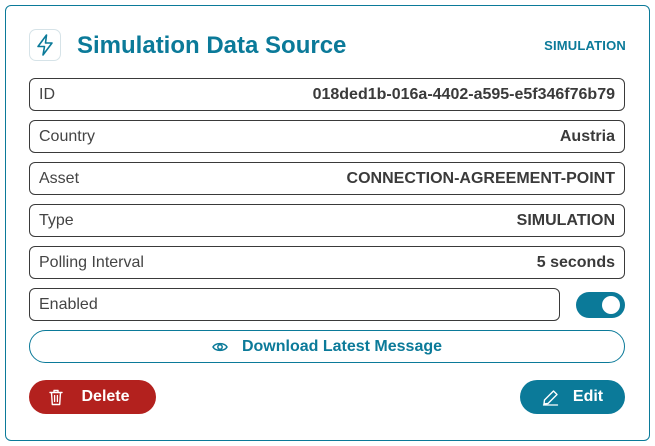 This screenshot has height=446, width=655. Describe the element at coordinates (575, 262) in the screenshot. I see `field-value: 5 seconds` at that location.